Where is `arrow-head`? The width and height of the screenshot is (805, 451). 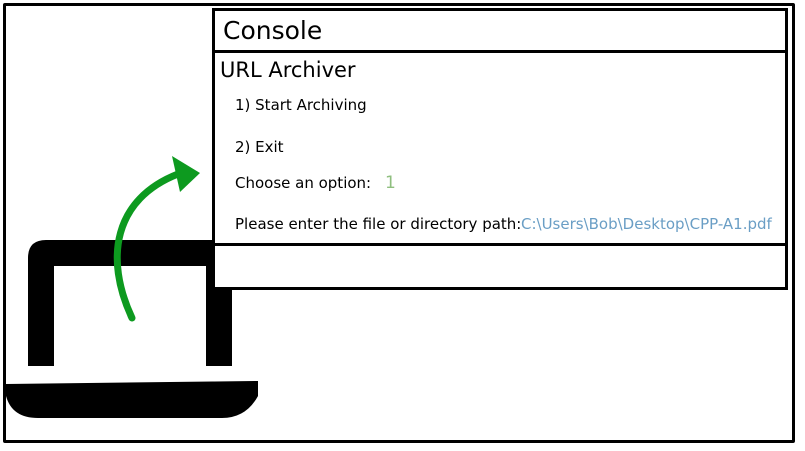 arrow-head is located at coordinates (186, 174).